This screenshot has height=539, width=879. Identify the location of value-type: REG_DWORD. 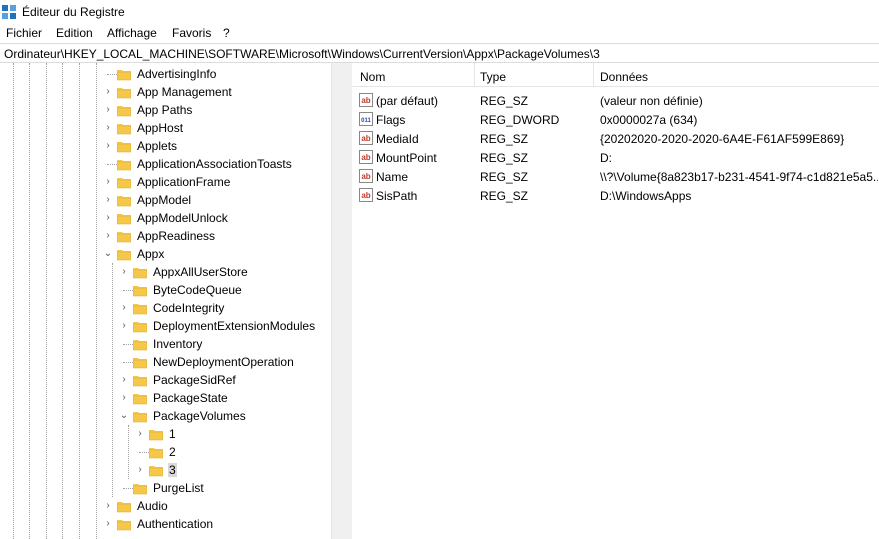
(520, 120).